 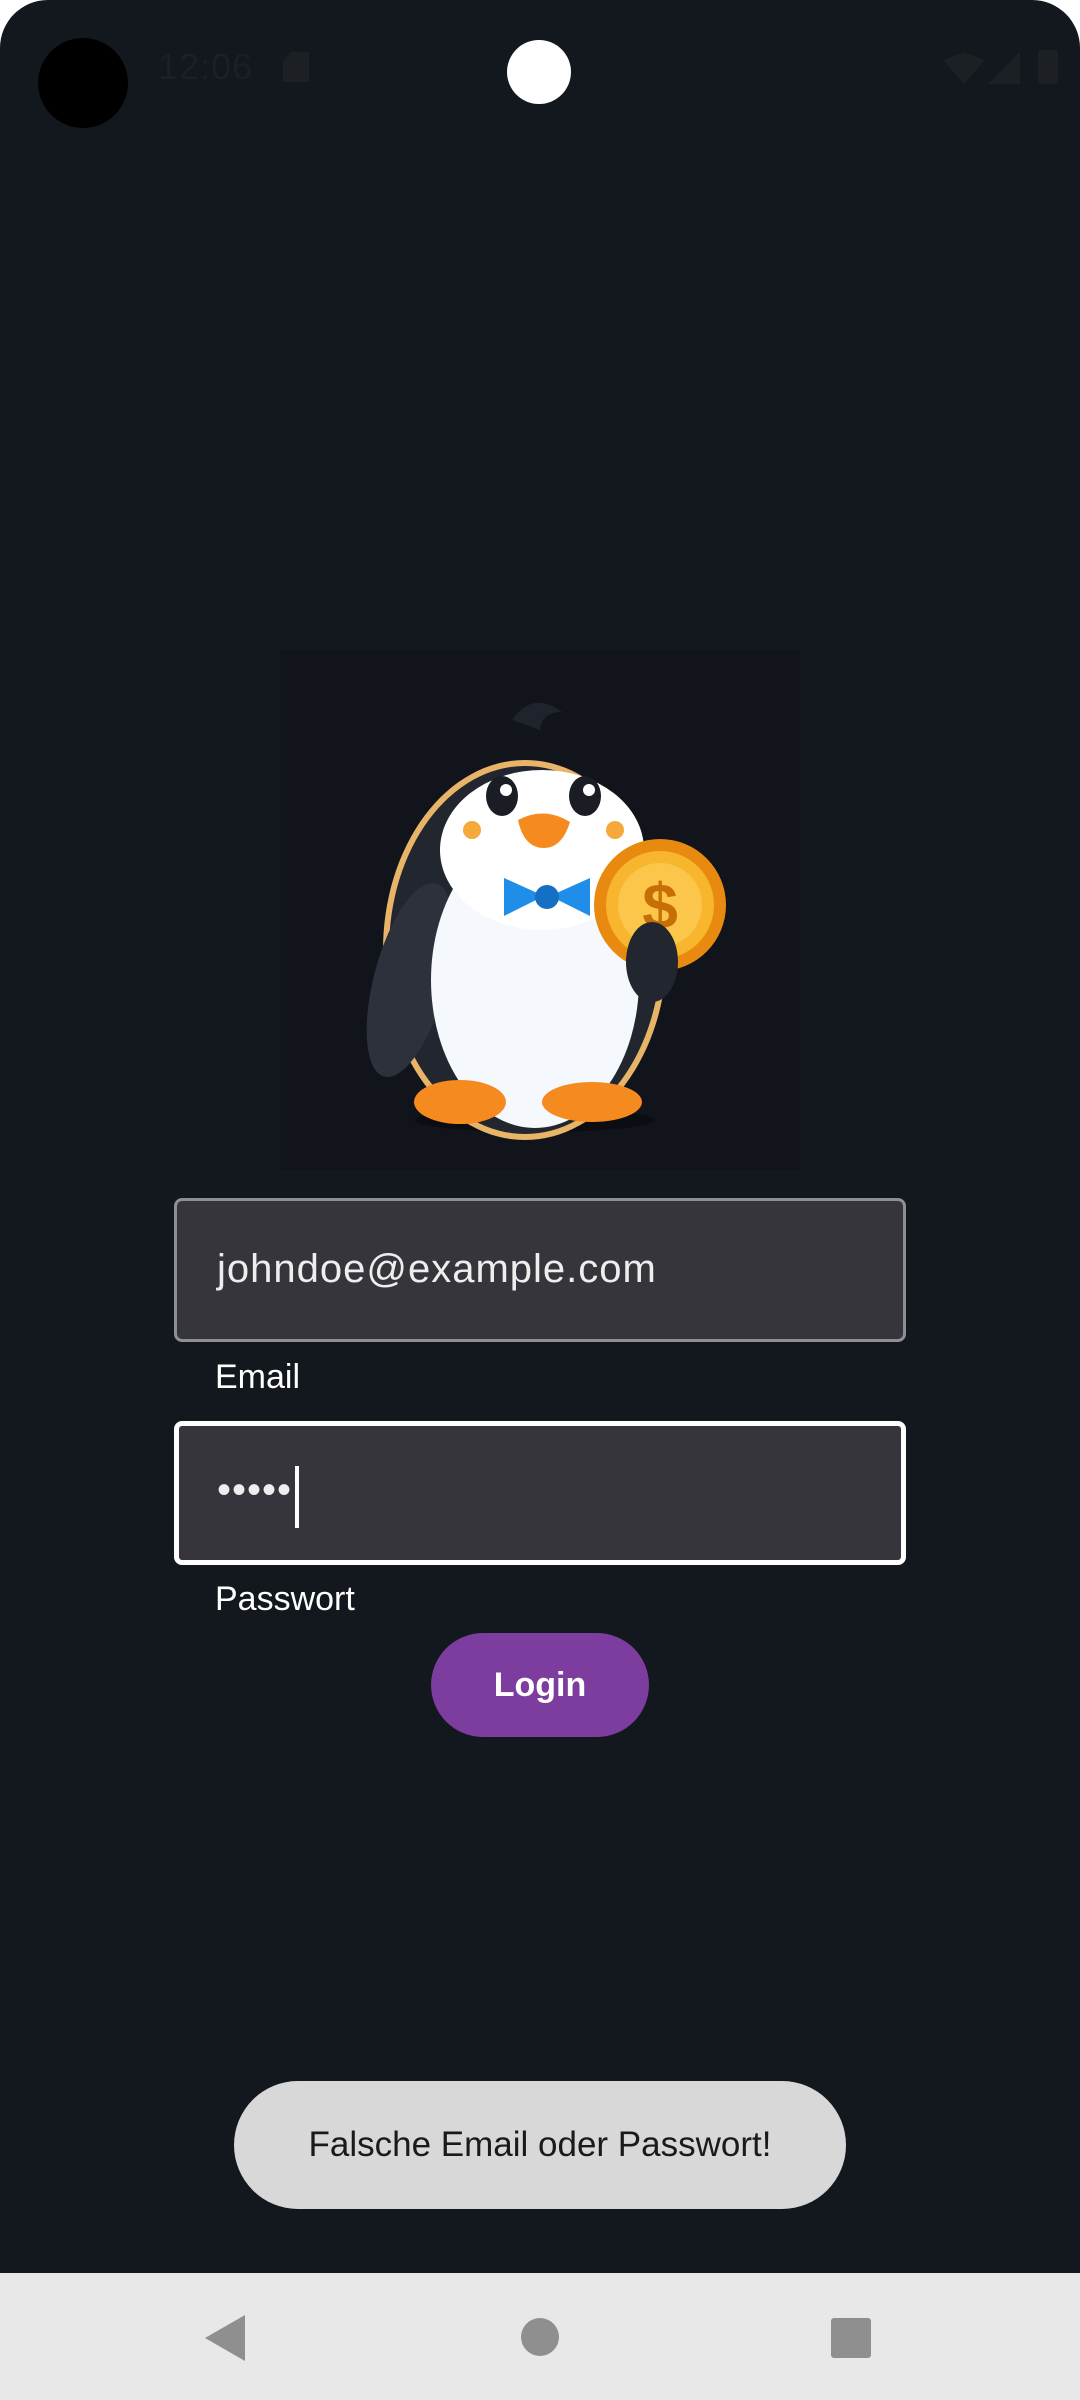 I want to click on email-field: johndoe@example.com, so click(x=540, y=1270).